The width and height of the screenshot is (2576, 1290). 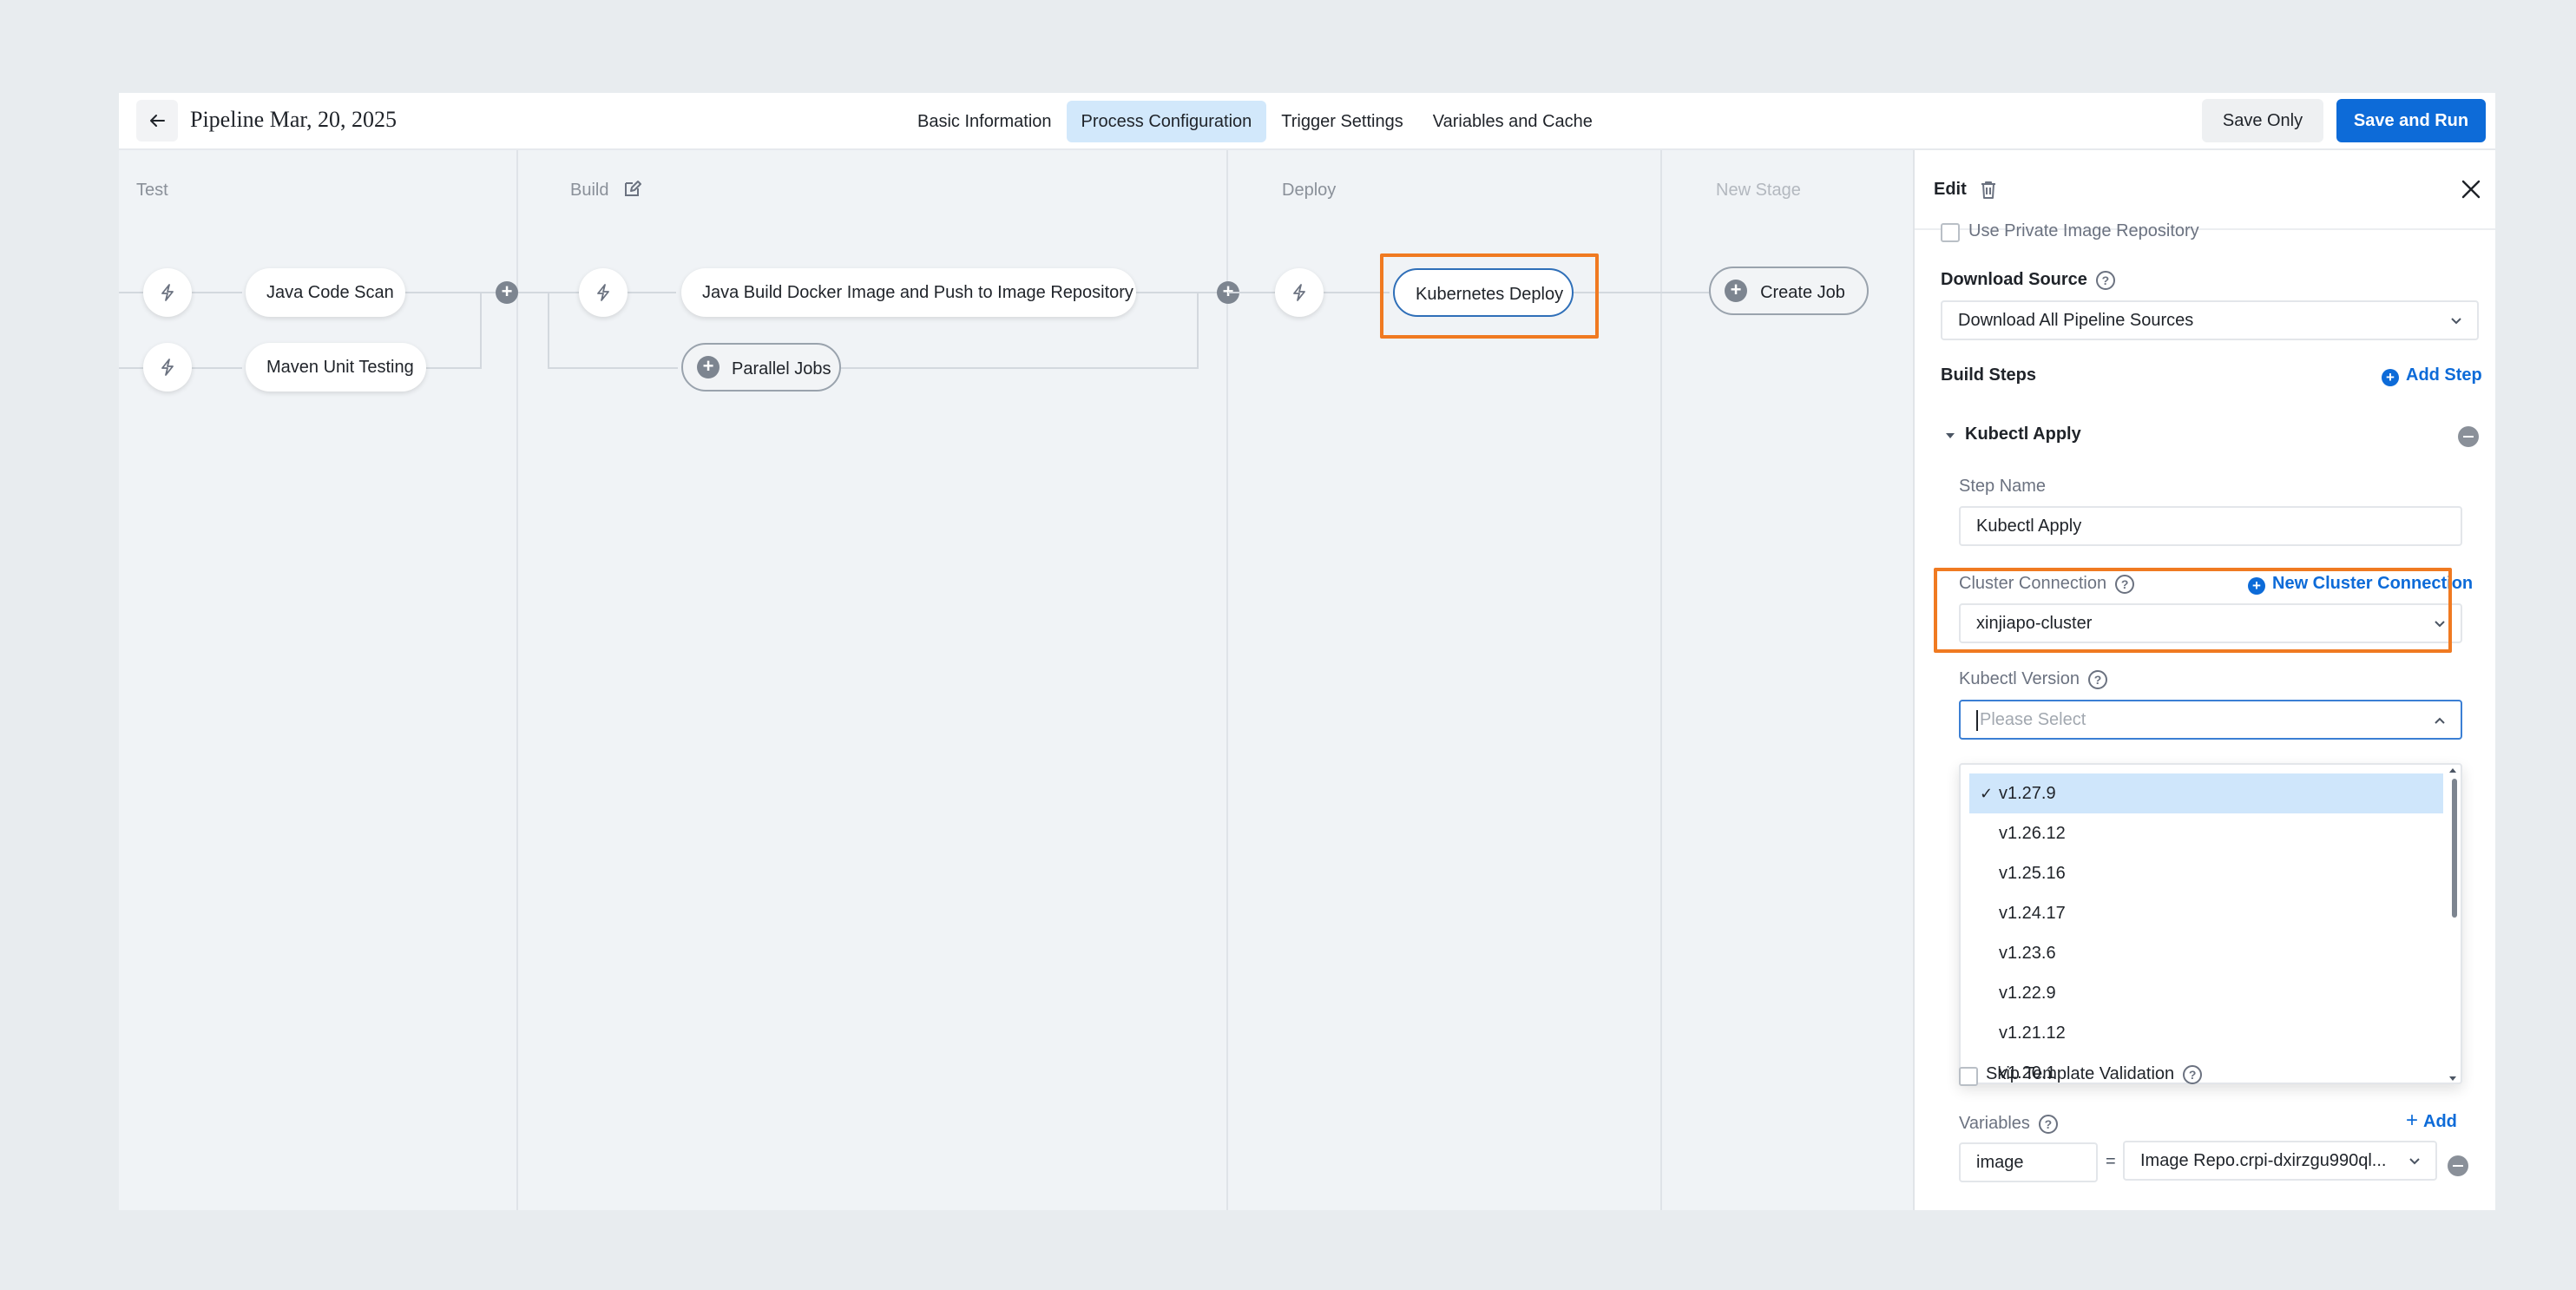 I want to click on stage-title: Deploy, so click(x=1309, y=190).